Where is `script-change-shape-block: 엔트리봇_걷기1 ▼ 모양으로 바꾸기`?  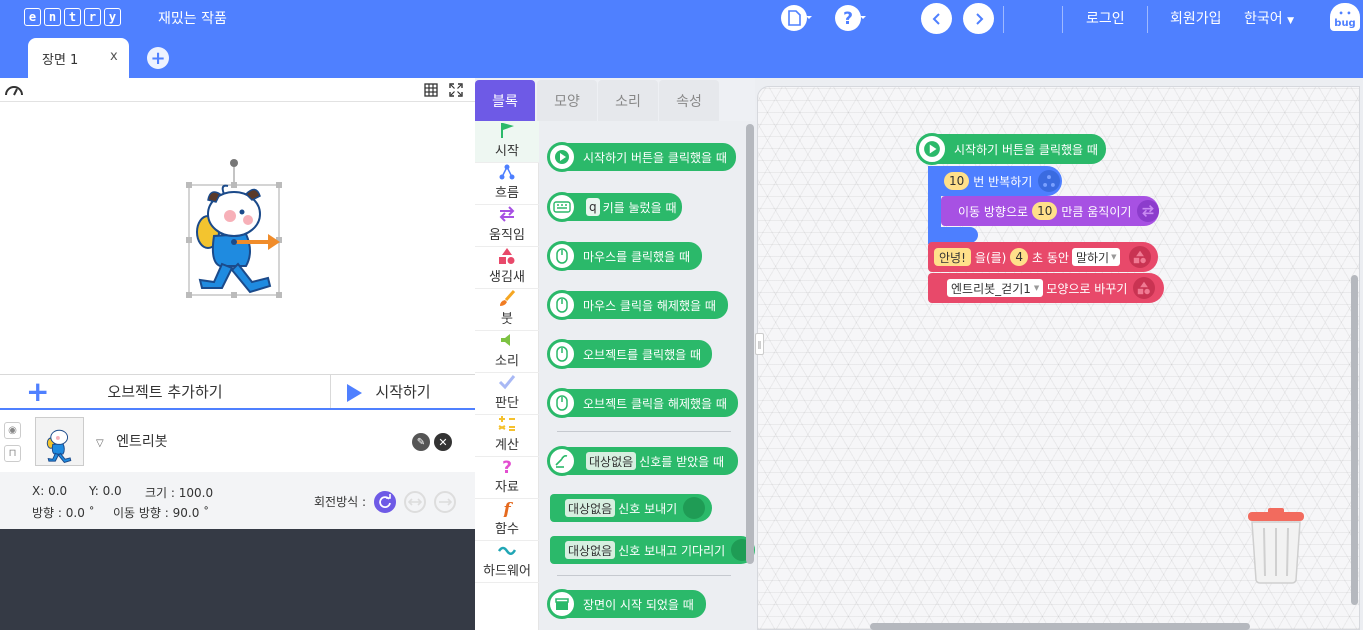 script-change-shape-block: 엔트리봇_걷기1 ▼ 모양으로 바꾸기 is located at coordinates (1046, 288).